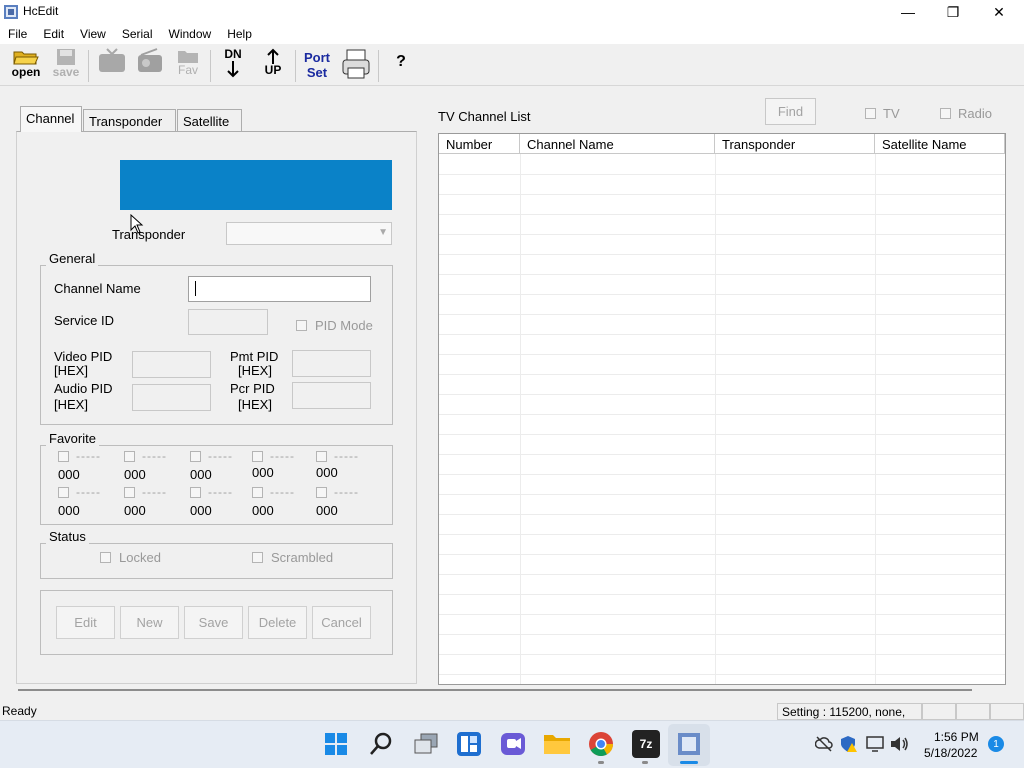 The image size is (1024, 768). I want to click on find-button: Find, so click(790, 111).